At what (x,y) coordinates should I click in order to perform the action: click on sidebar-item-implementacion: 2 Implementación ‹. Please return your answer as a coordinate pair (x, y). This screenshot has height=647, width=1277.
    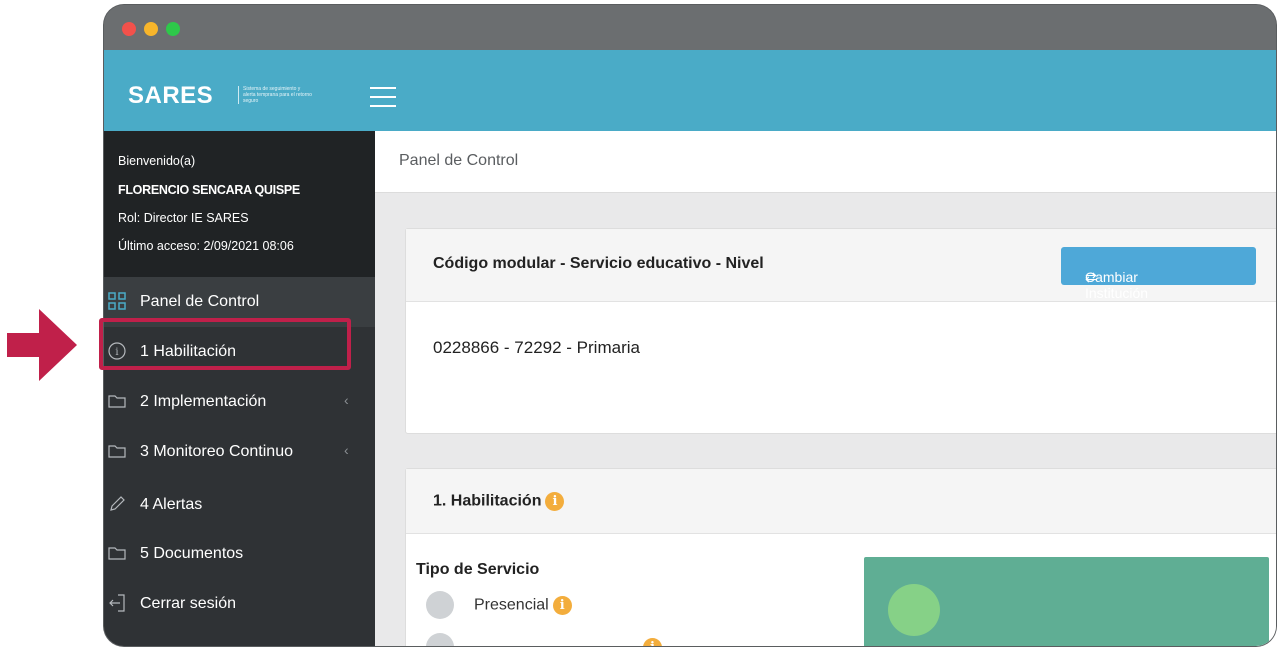
    Looking at the image, I should click on (239, 402).